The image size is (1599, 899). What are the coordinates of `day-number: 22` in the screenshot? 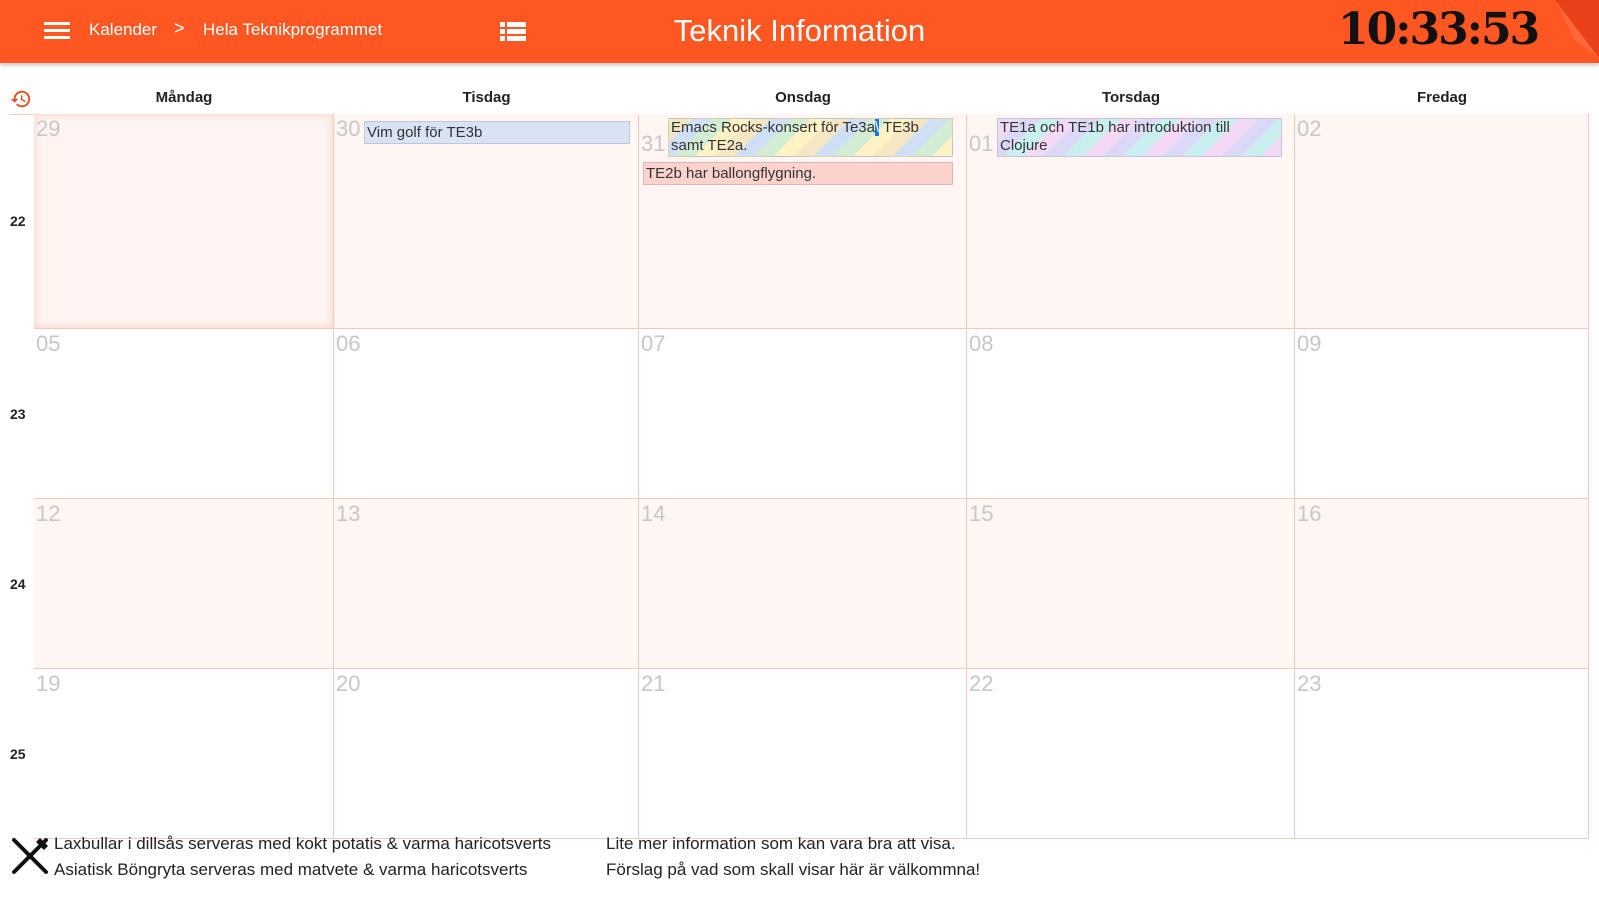 It's located at (981, 683).